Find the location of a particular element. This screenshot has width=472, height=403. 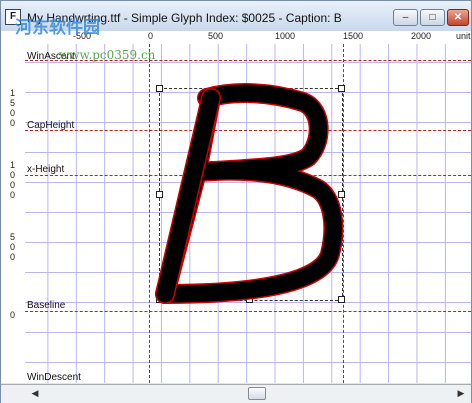

close-button: ✕ is located at coordinates (458, 17).